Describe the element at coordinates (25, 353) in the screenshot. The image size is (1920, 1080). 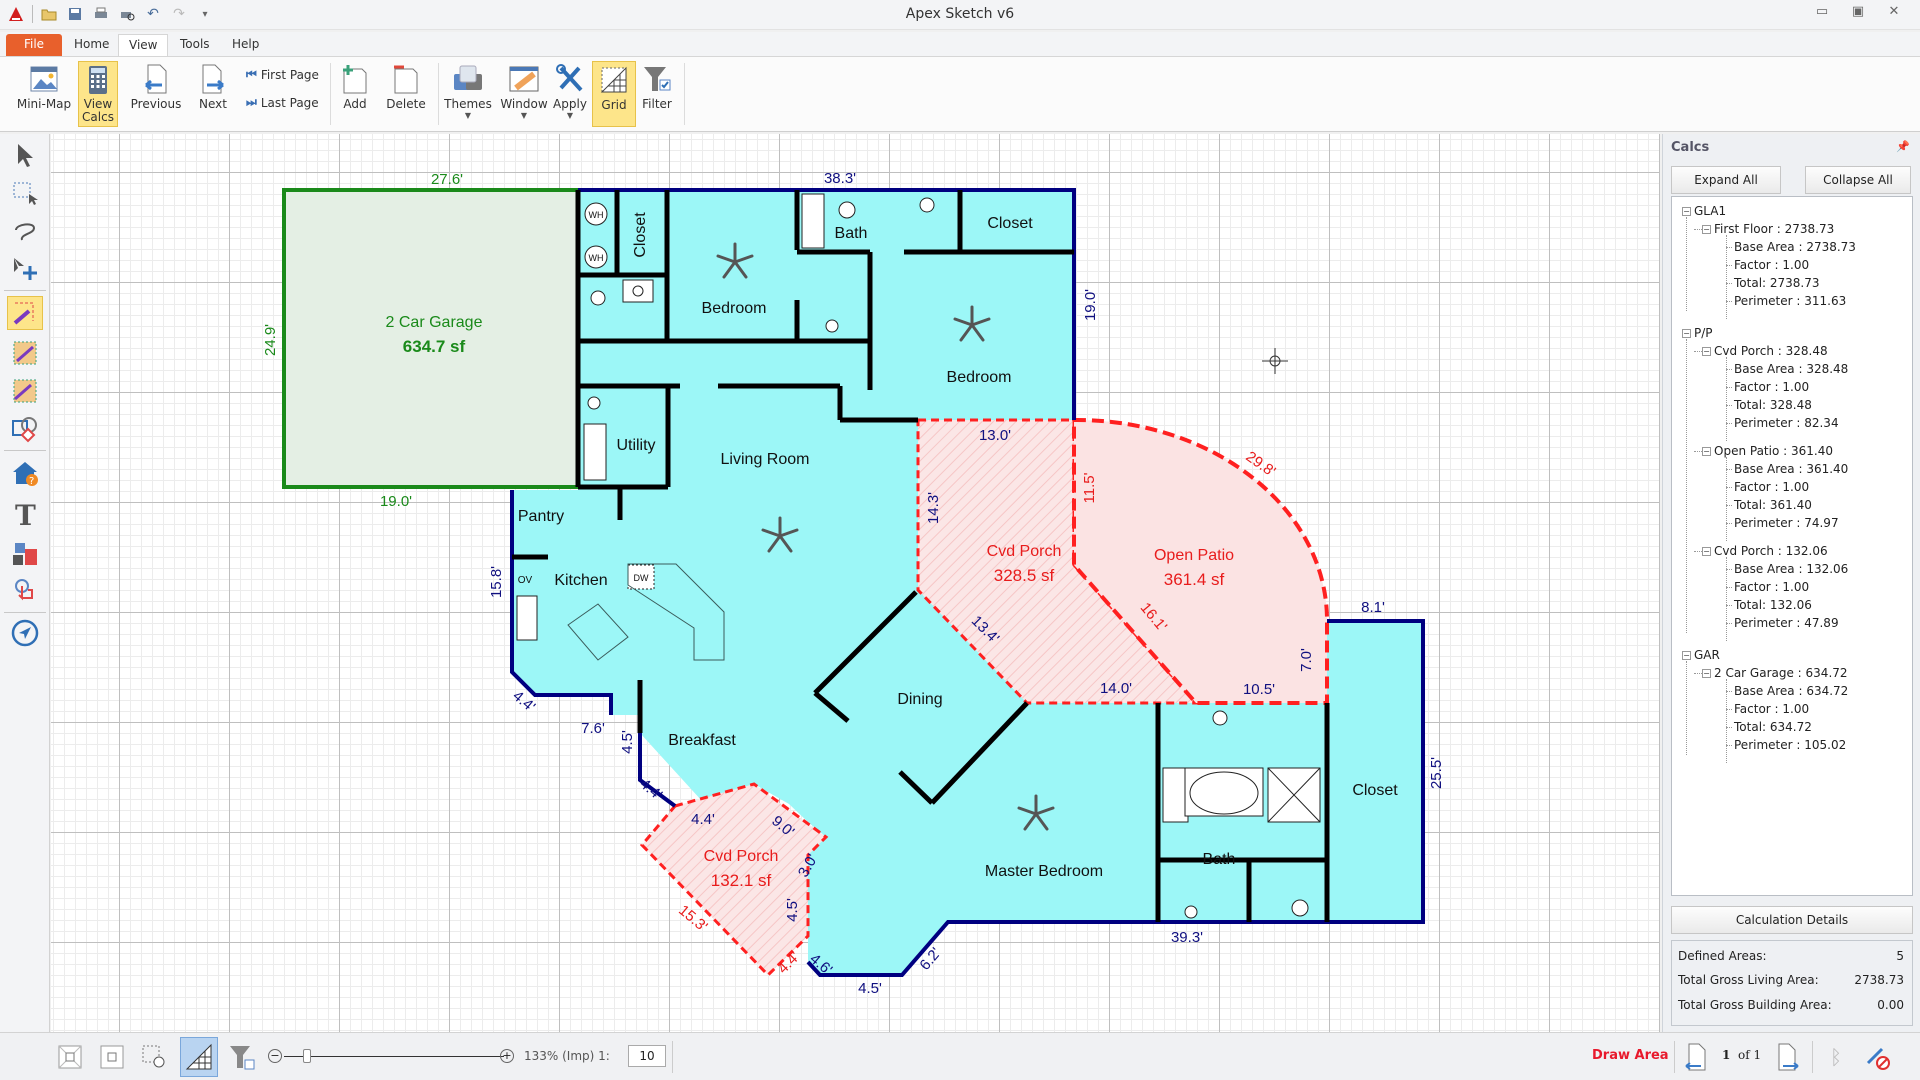
I see `edit-area-tool` at that location.